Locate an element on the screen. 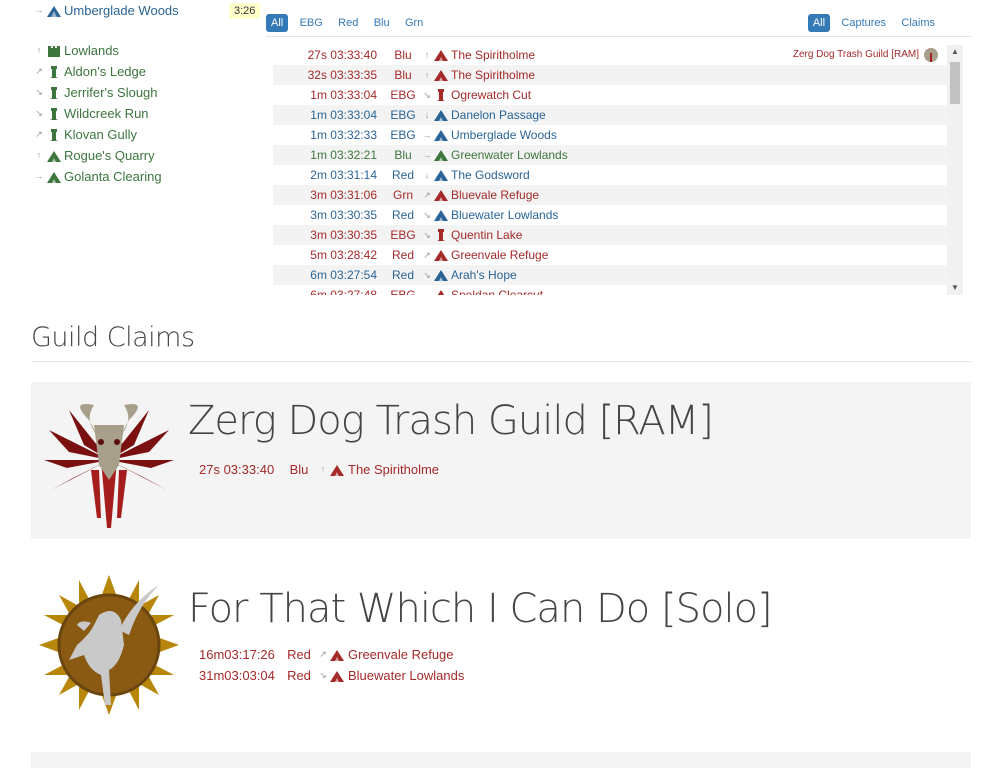  log-scrollbar: ▲ ▼ is located at coordinates (955, 170).